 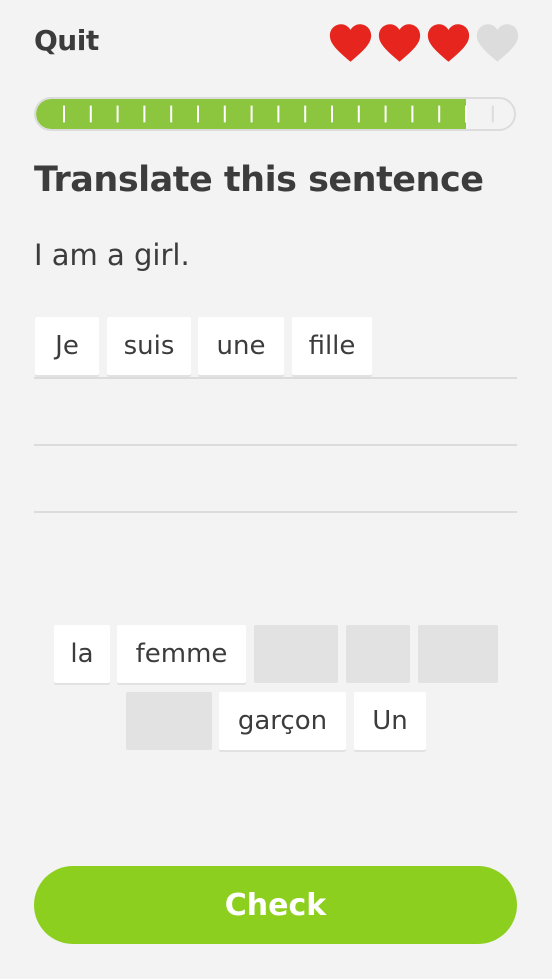 I want to click on word-bank-tile: la, so click(x=82, y=654).